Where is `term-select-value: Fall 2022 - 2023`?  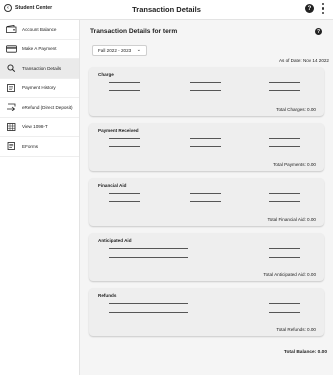 term-select-value: Fall 2022 - 2023 is located at coordinates (115, 50).